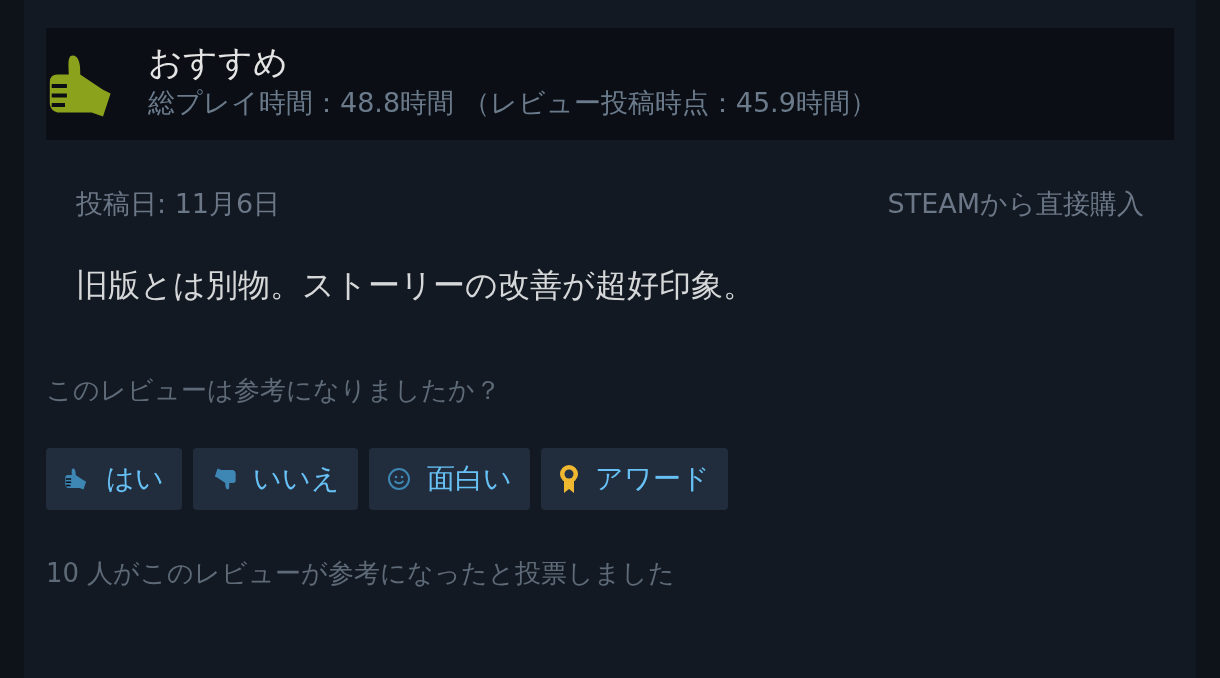 The width and height of the screenshot is (1220, 678). I want to click on smiley-icon, so click(399, 478).